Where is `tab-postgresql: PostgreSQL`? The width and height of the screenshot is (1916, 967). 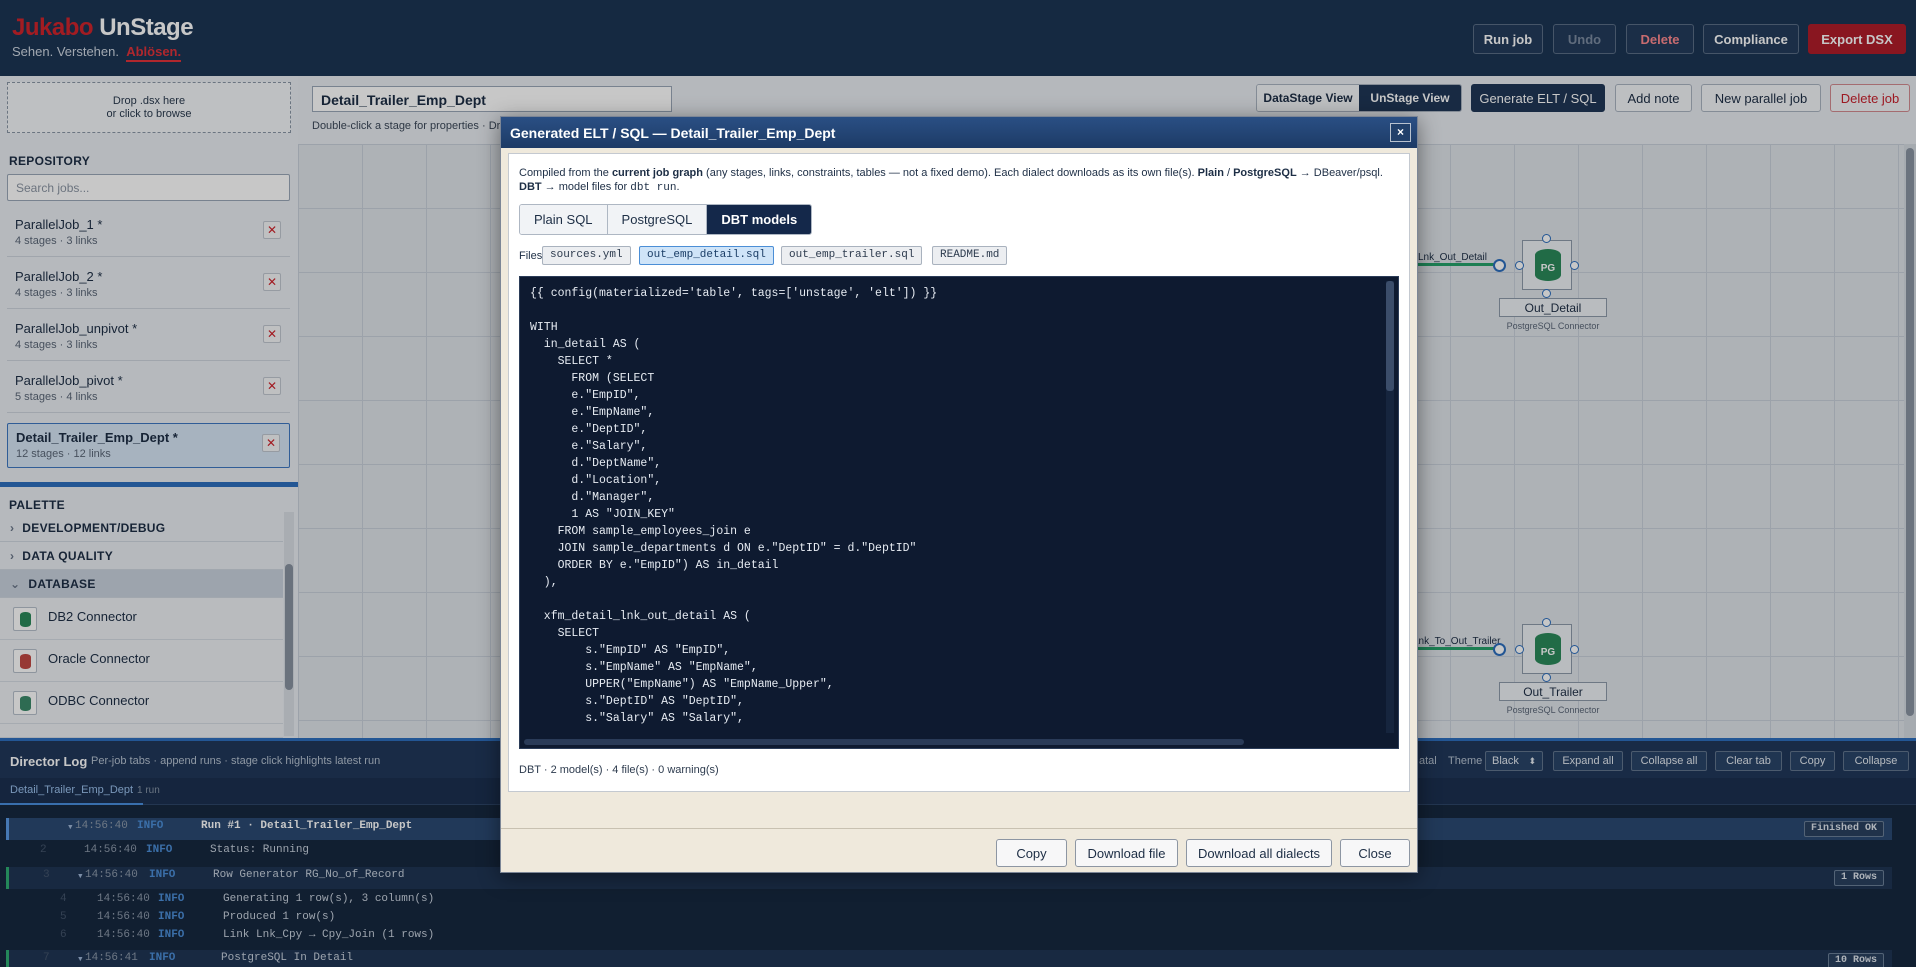 tab-postgresql: PostgreSQL is located at coordinates (657, 219).